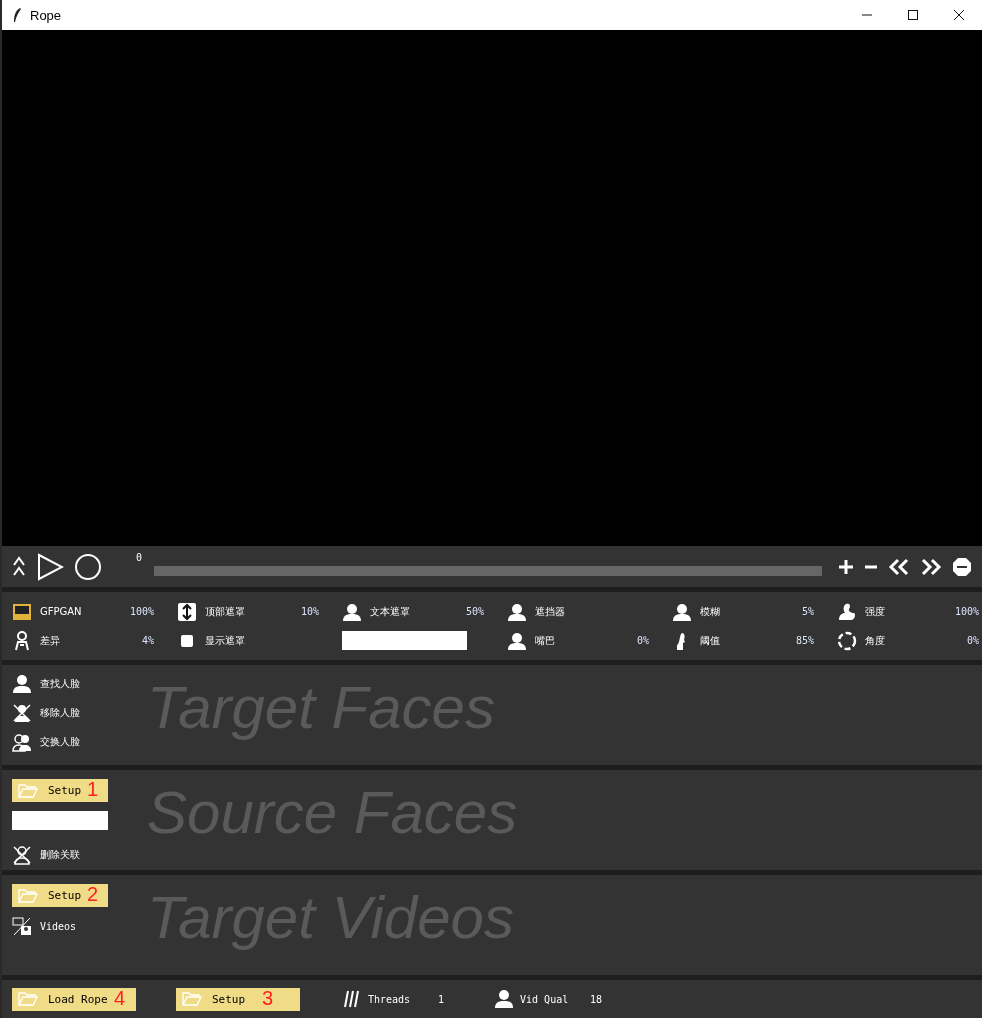 Image resolution: width=982 pixels, height=1018 pixels. I want to click on frame-number: 0, so click(139, 557).